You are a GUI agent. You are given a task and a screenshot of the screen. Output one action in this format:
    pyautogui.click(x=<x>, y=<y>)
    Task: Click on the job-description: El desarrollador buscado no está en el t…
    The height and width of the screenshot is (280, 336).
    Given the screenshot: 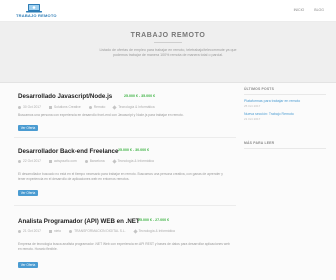 What is the action you would take?
    pyautogui.click(x=120, y=176)
    